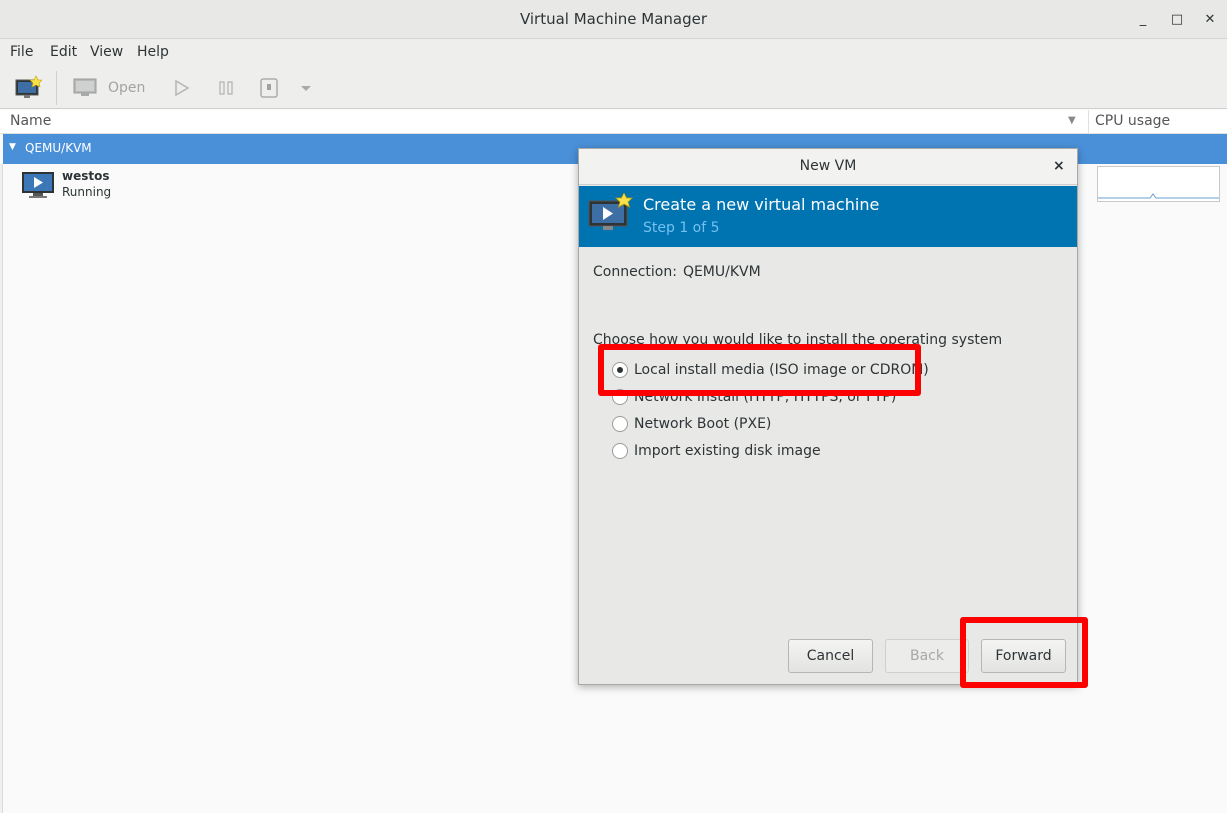 This screenshot has height=813, width=1227. I want to click on dialog-title: New VM, so click(828, 166).